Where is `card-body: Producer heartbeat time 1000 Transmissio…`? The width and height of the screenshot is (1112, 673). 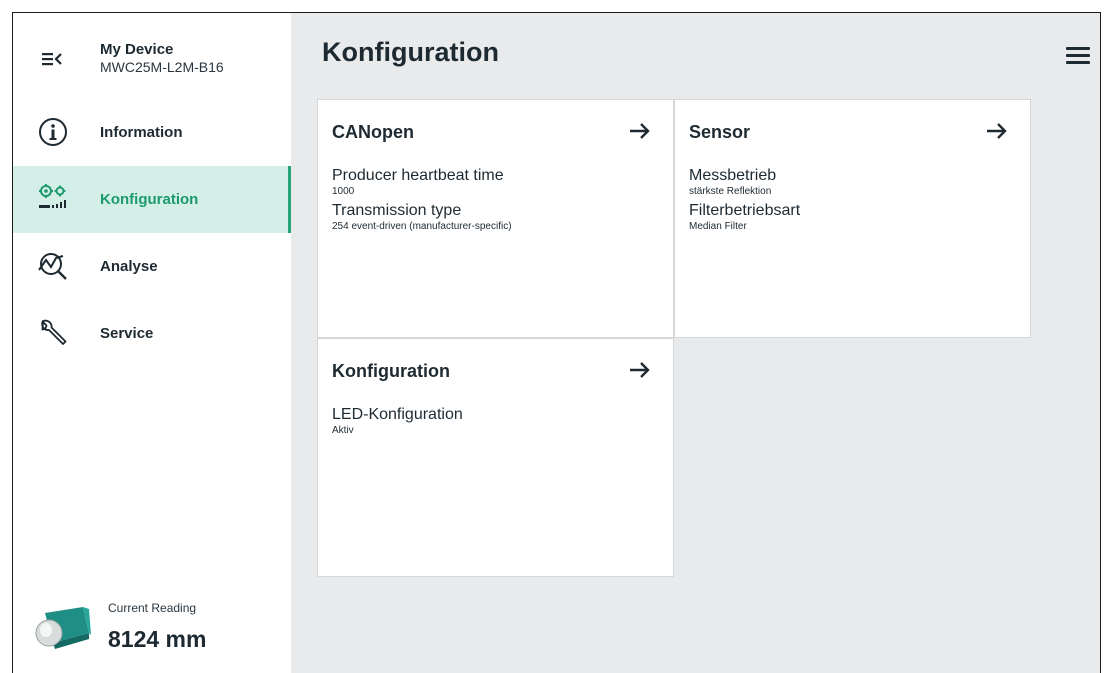
card-body: Producer heartbeat time 1000 Transmissio… is located at coordinates (495, 202).